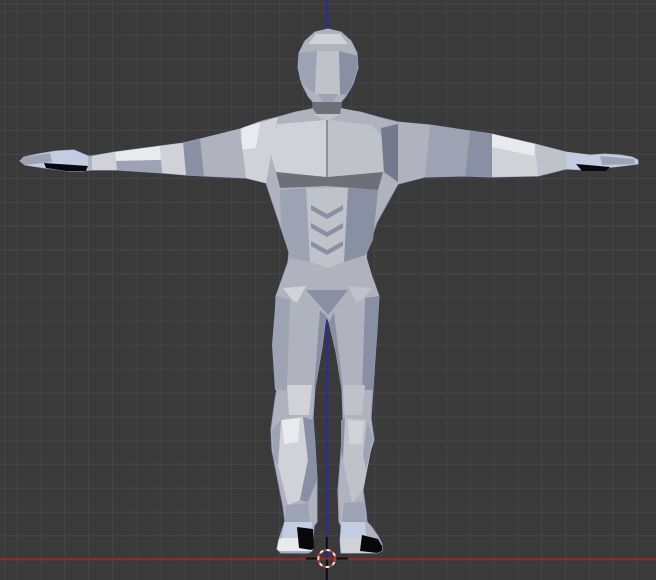 The height and width of the screenshot is (580, 656). I want to click on cursor-3d-icon, so click(327, 558).